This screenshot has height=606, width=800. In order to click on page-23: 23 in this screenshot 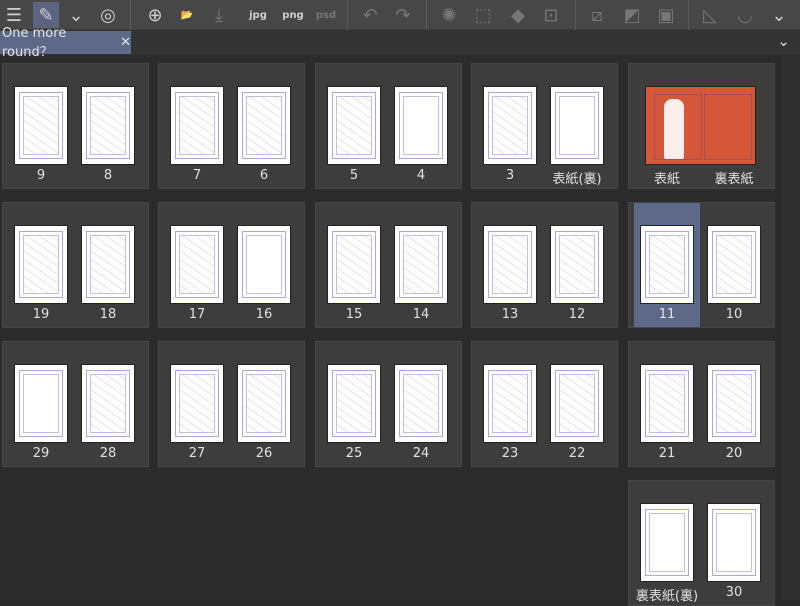, I will do `click(510, 404)`.